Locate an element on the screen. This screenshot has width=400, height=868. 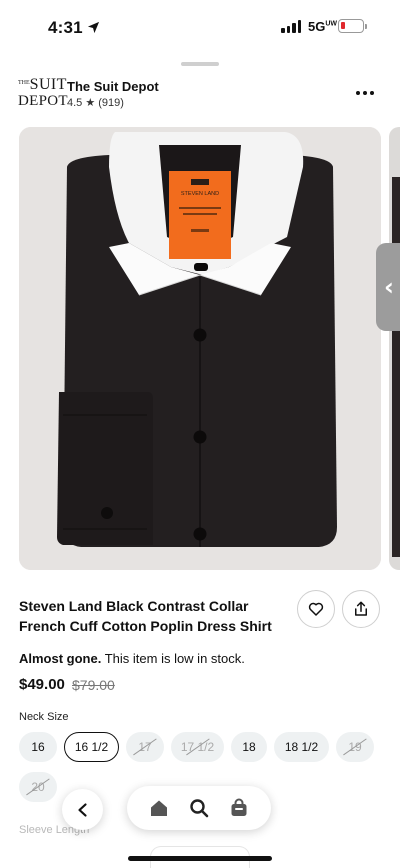
home-nav-button is located at coordinates (159, 808).